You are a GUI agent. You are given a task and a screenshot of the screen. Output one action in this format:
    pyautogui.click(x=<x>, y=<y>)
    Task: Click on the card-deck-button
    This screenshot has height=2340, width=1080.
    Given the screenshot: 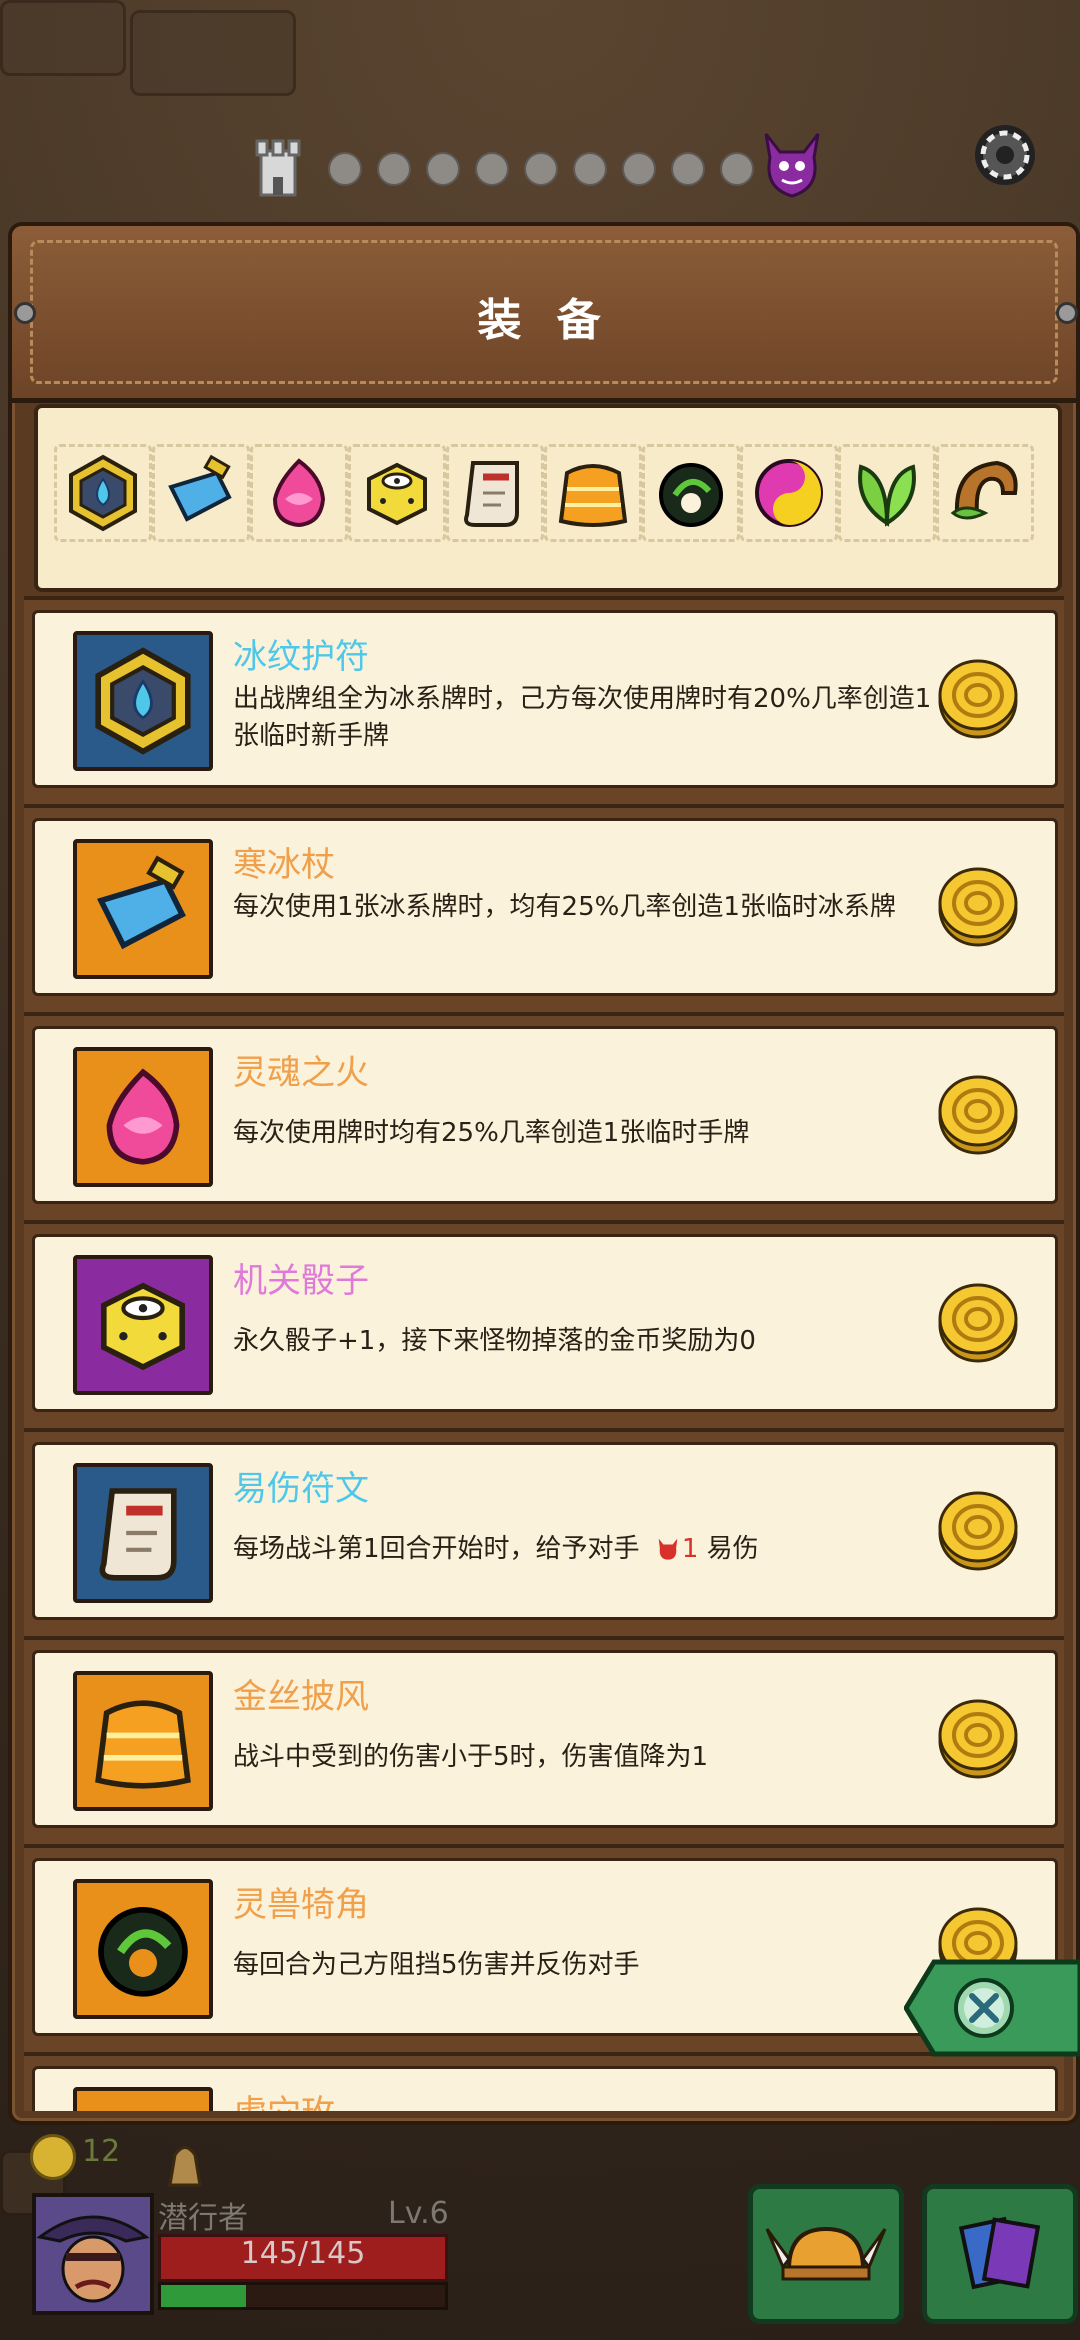 What is the action you would take?
    pyautogui.click(x=1000, y=2254)
    